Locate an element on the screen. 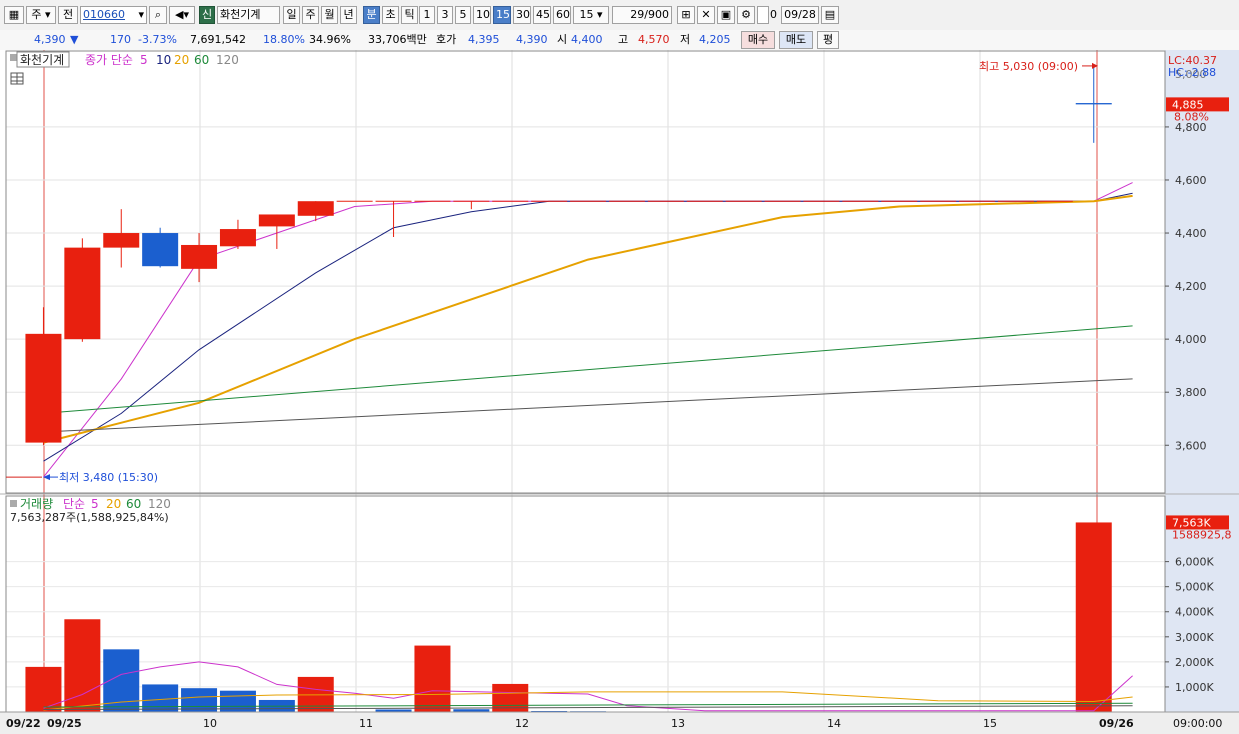 The height and width of the screenshot is (734, 1239). y-tick-label: 4,000 is located at coordinates (1191, 339).